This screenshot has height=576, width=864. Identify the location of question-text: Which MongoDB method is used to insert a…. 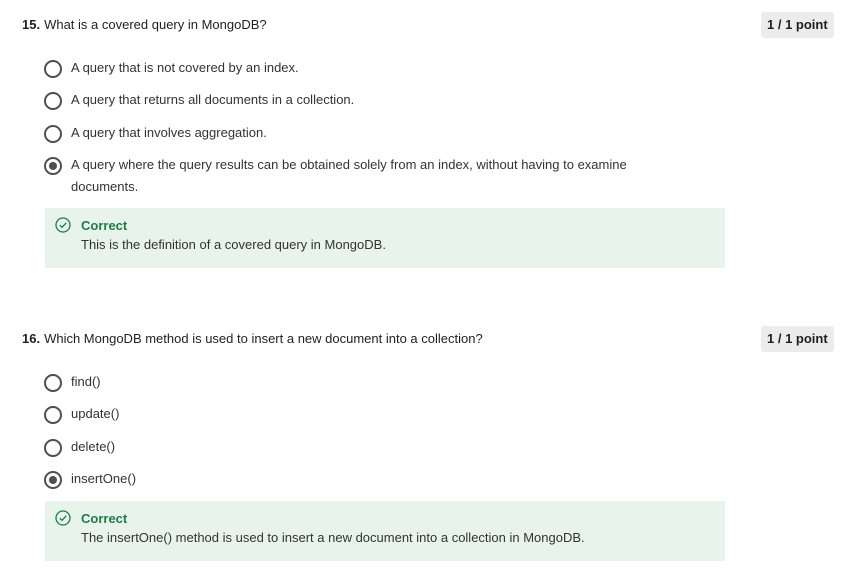
(263, 338).